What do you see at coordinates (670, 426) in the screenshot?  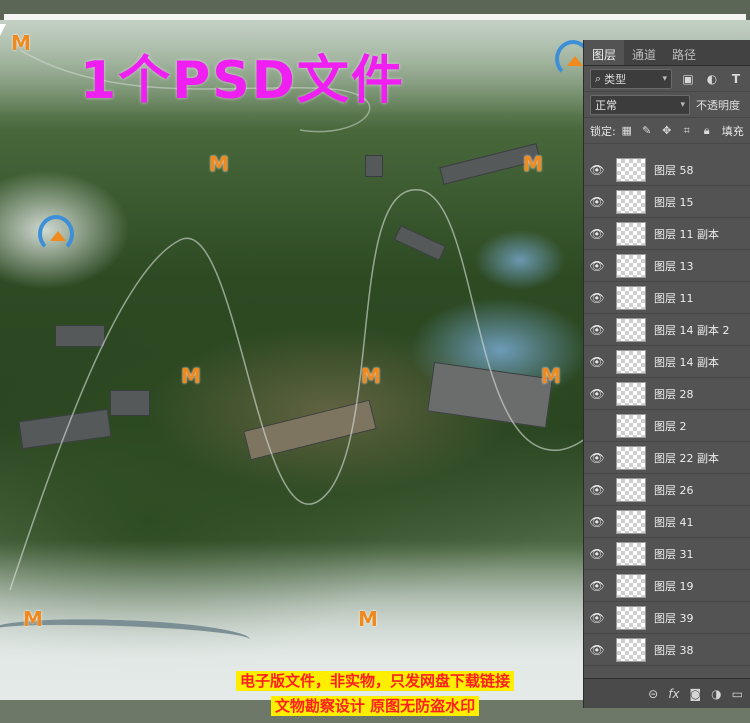 I see `layer-name: 图层 2` at bounding box center [670, 426].